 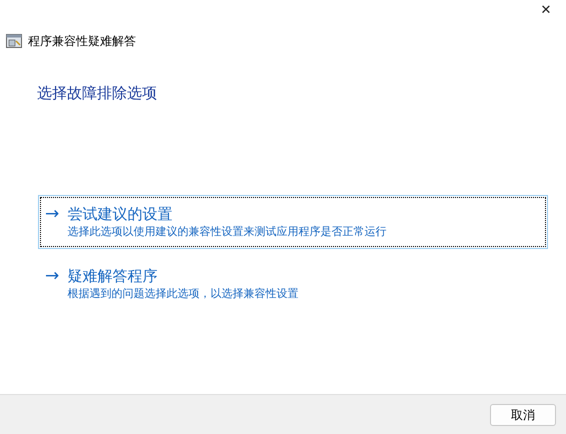 I want to click on cancel-button: 取消, so click(x=523, y=415).